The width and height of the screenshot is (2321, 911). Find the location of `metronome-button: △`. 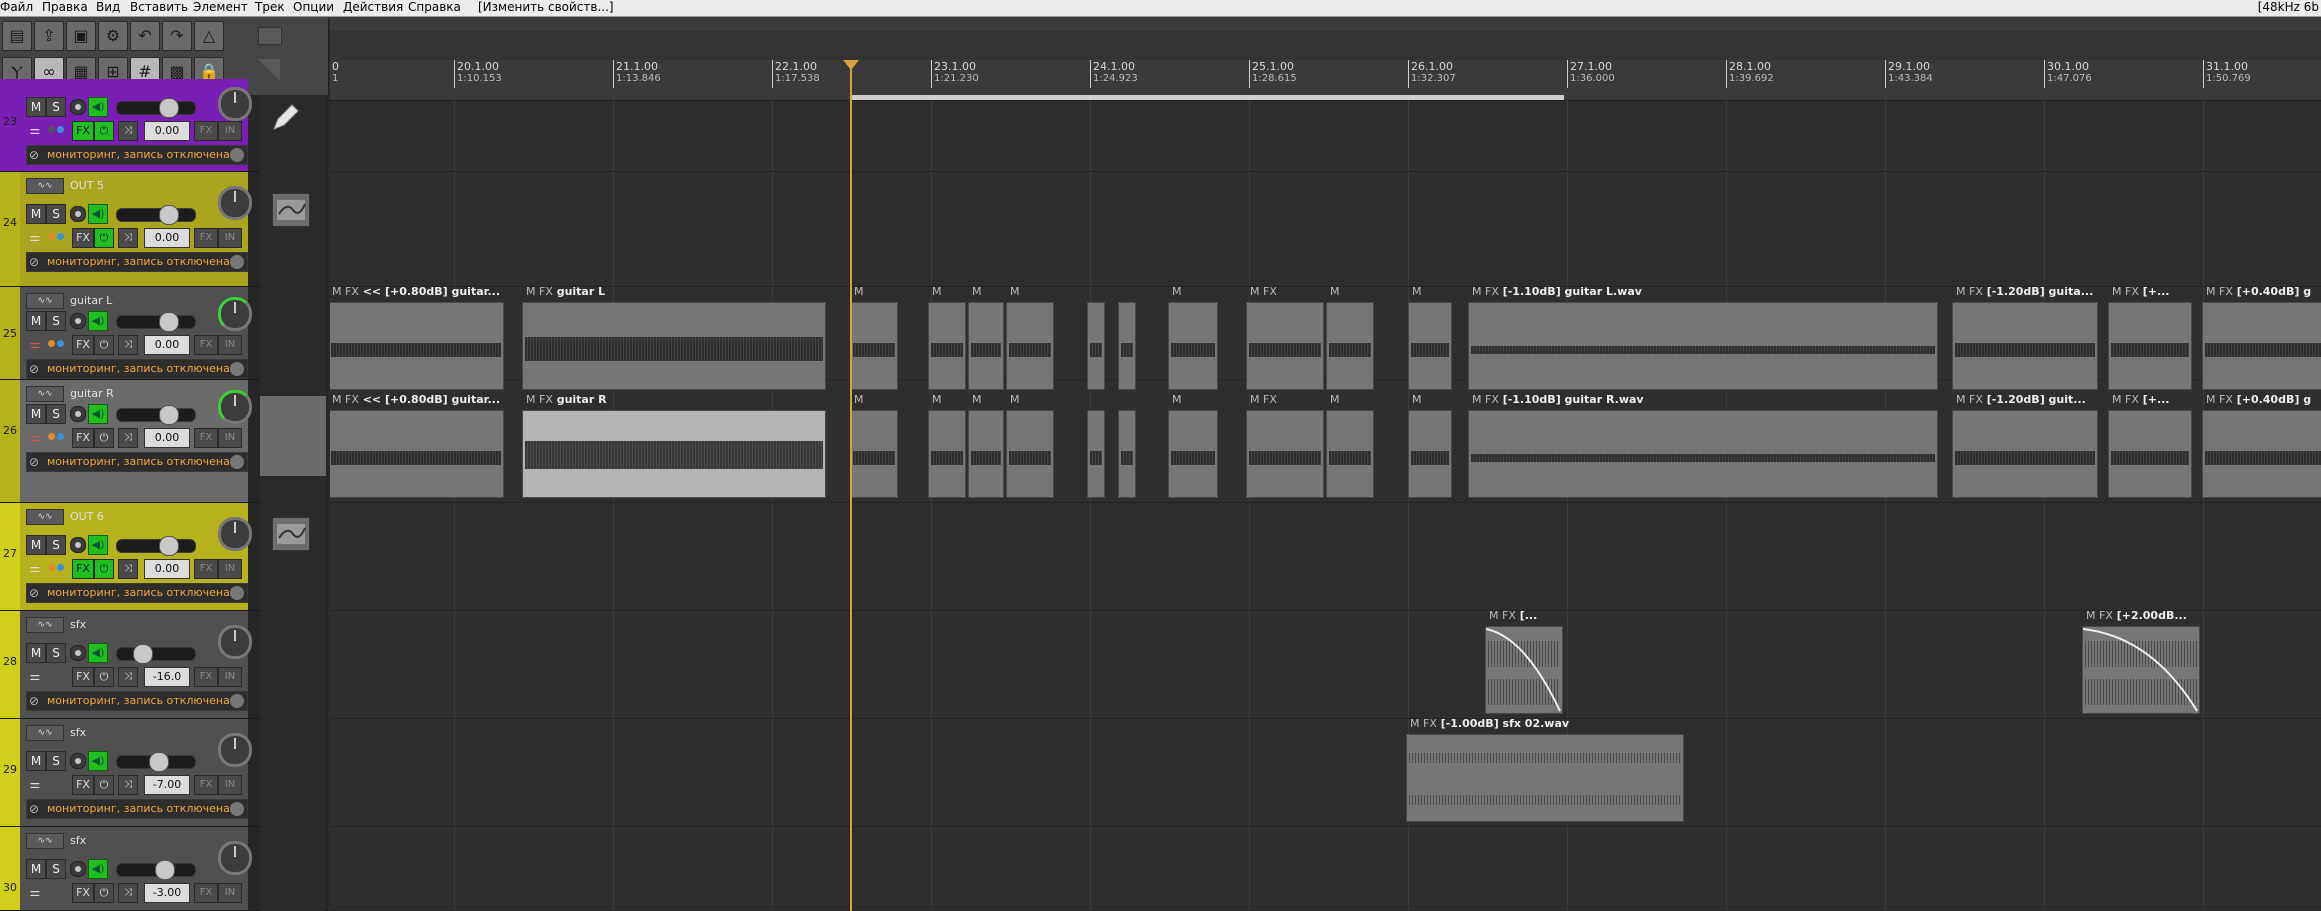

metronome-button: △ is located at coordinates (209, 36).